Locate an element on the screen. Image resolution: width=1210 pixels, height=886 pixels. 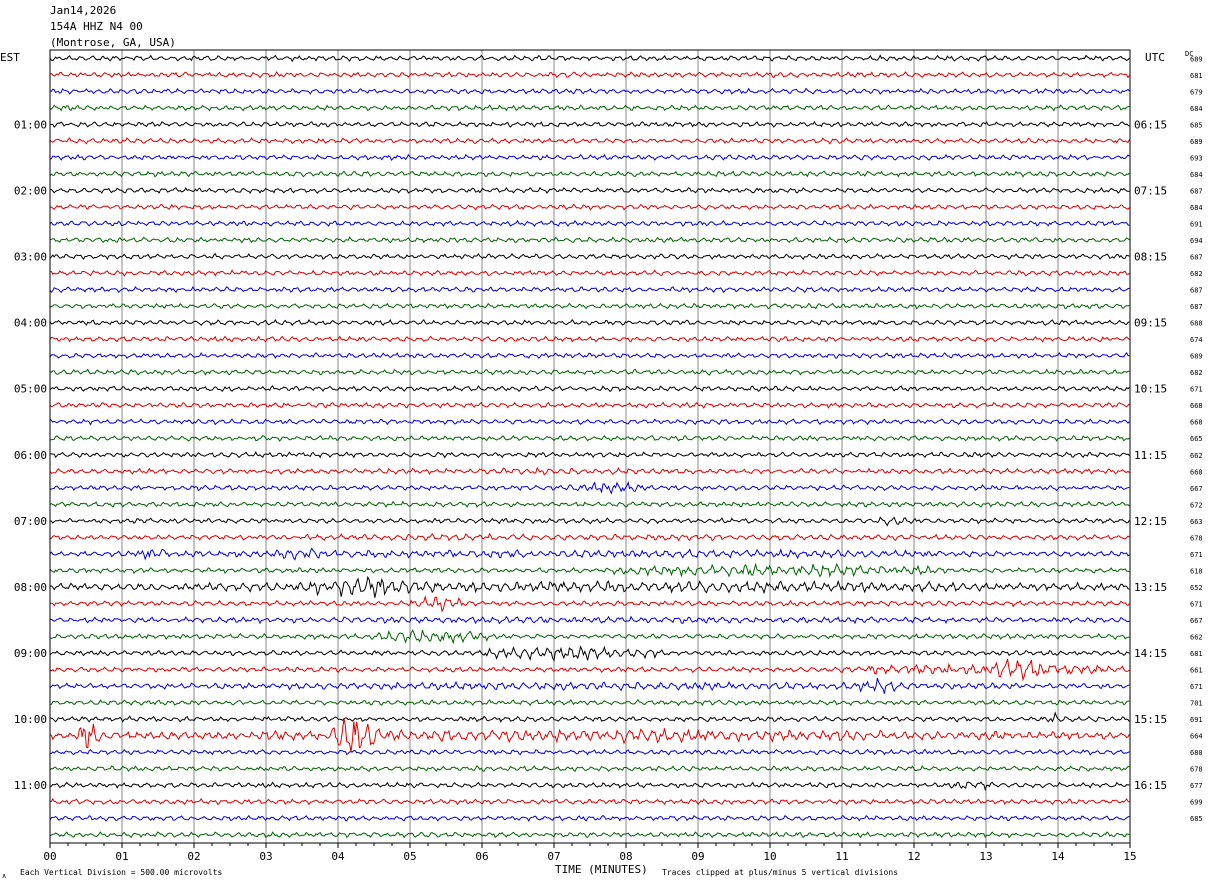
dc-value: 701 is located at coordinates (1196, 704).